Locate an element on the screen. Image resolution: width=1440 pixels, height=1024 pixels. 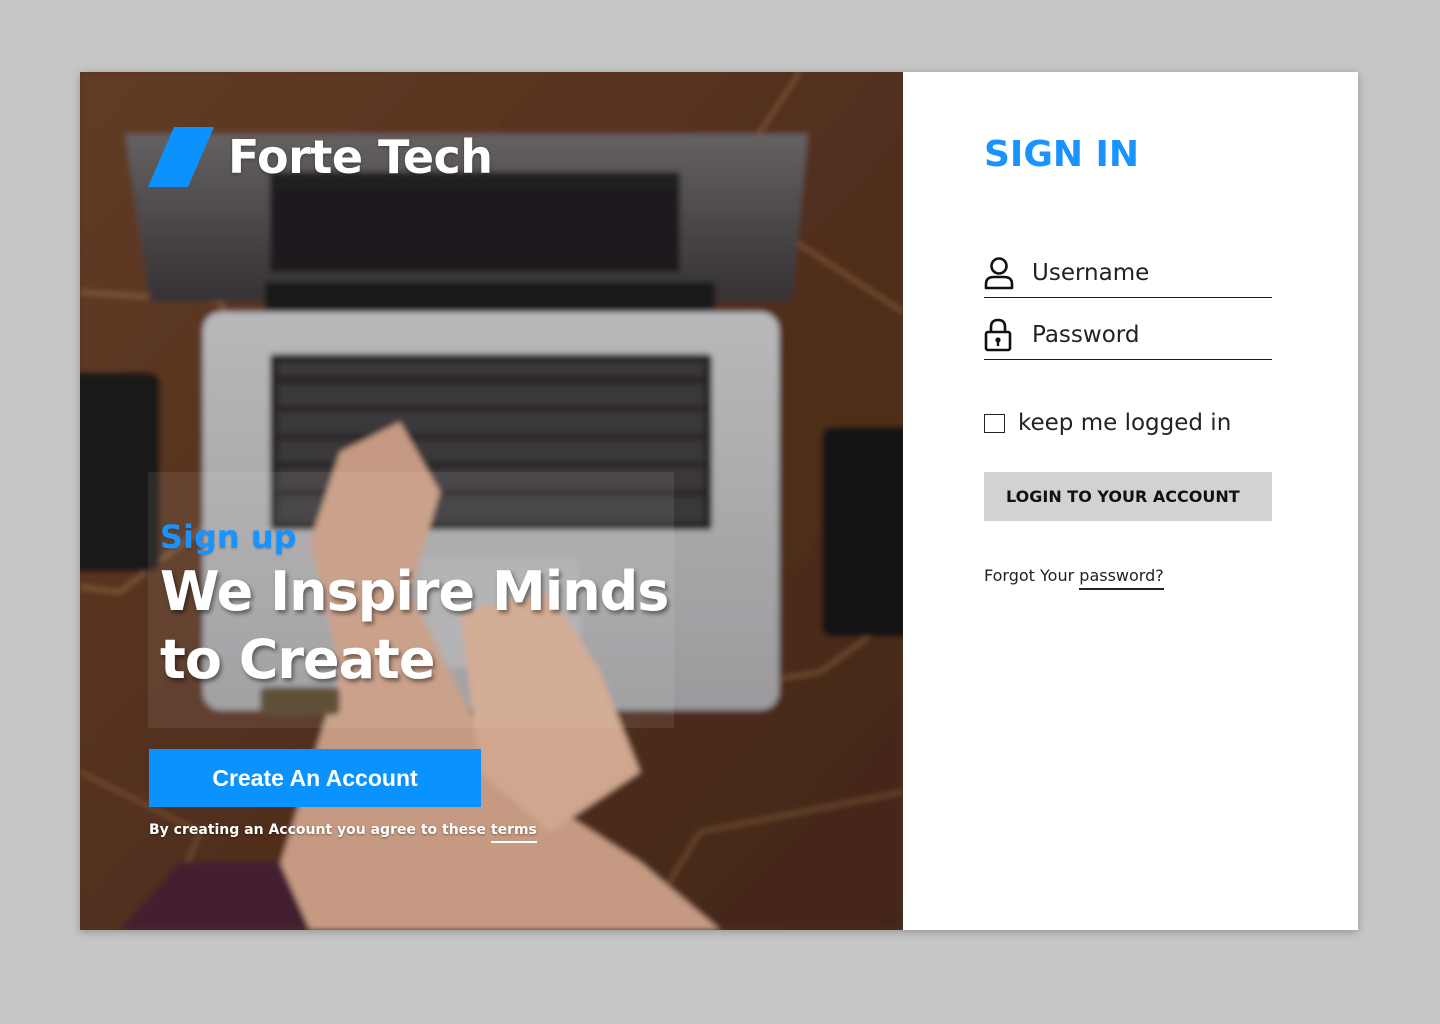
password-input is located at coordinates (1152, 334).